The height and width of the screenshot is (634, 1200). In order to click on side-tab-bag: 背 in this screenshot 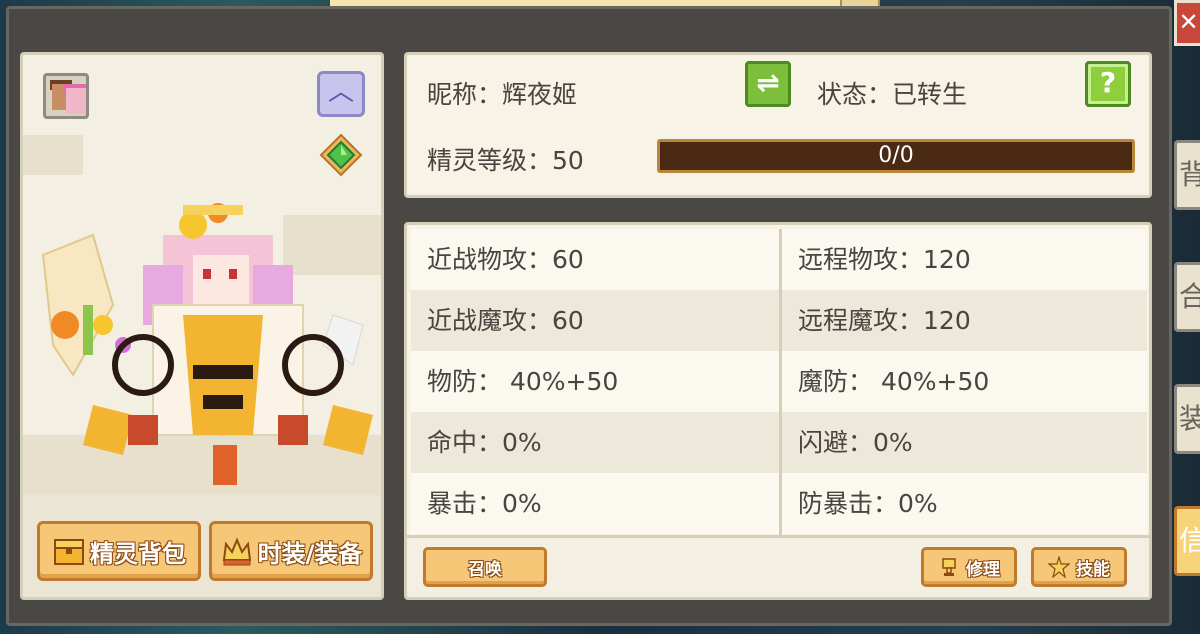, I will do `click(1187, 175)`.